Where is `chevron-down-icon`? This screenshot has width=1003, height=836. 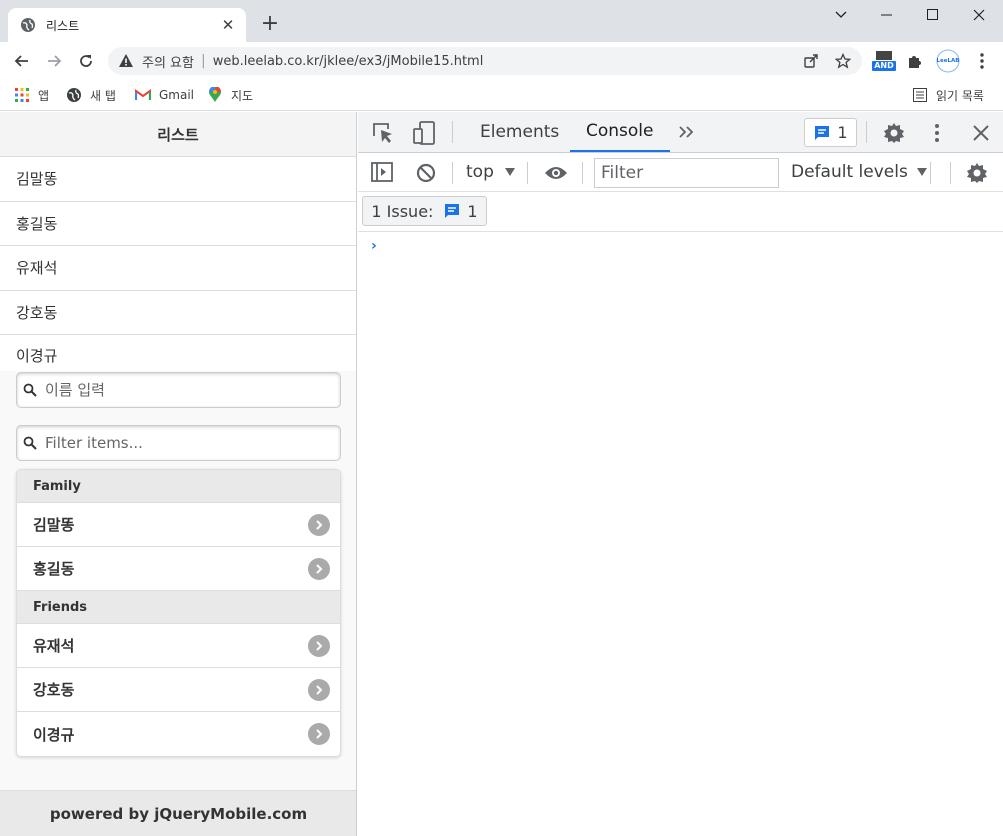
chevron-down-icon is located at coordinates (841, 14).